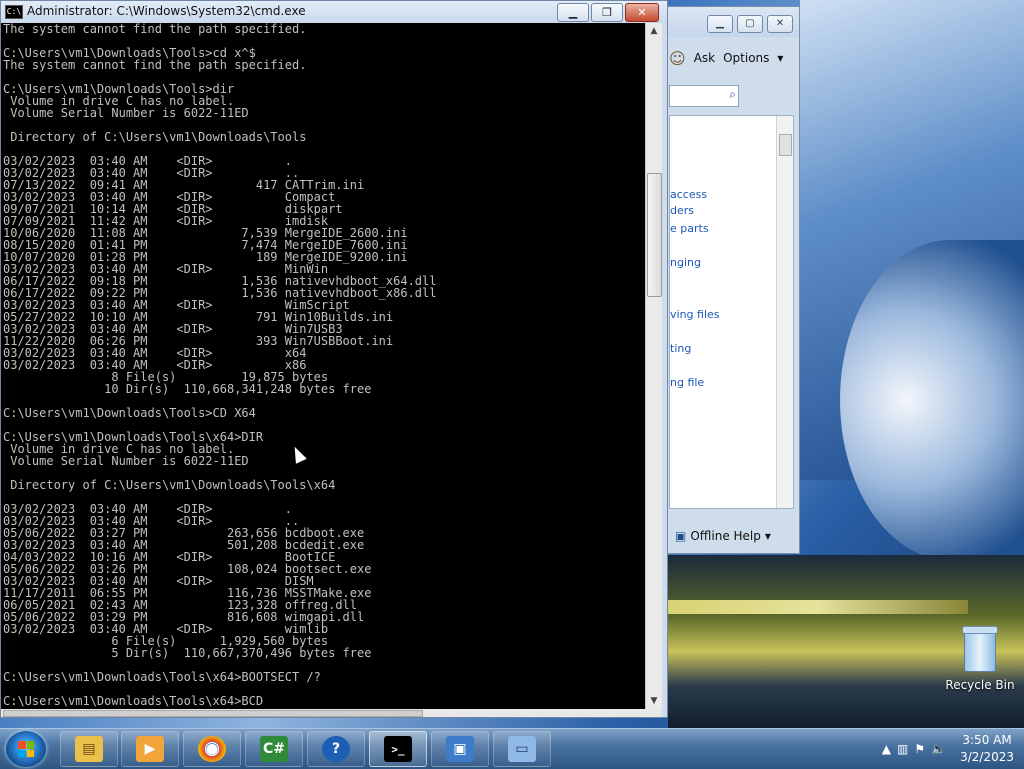 This screenshot has height=769, width=1024. Describe the element at coordinates (704, 58) in the screenshot. I see `ask-button: Ask` at that location.